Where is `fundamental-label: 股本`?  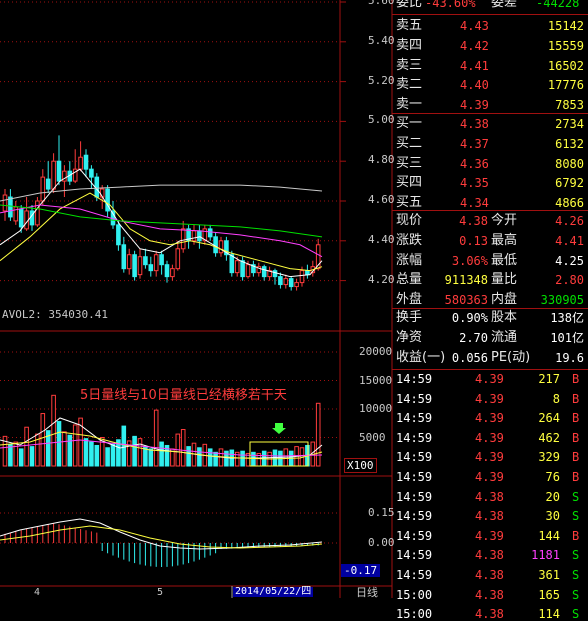
fundamental-label: 股本 is located at coordinates (504, 317).